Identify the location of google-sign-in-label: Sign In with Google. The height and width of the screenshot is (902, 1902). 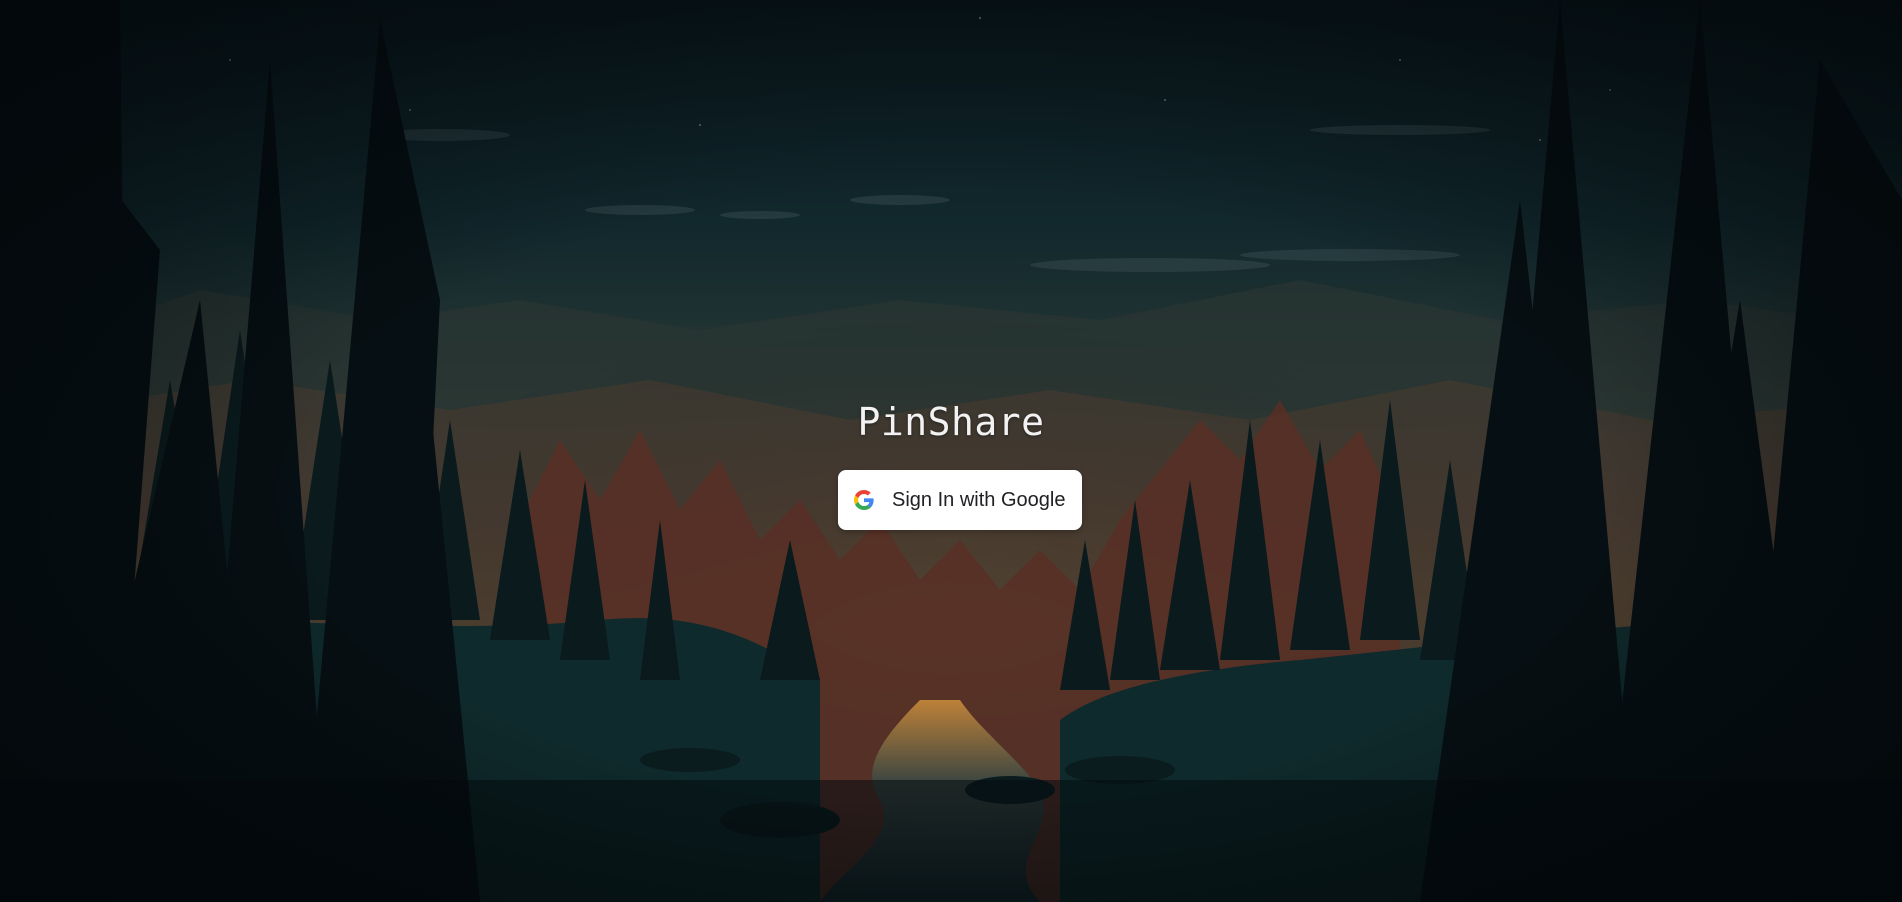
(979, 499).